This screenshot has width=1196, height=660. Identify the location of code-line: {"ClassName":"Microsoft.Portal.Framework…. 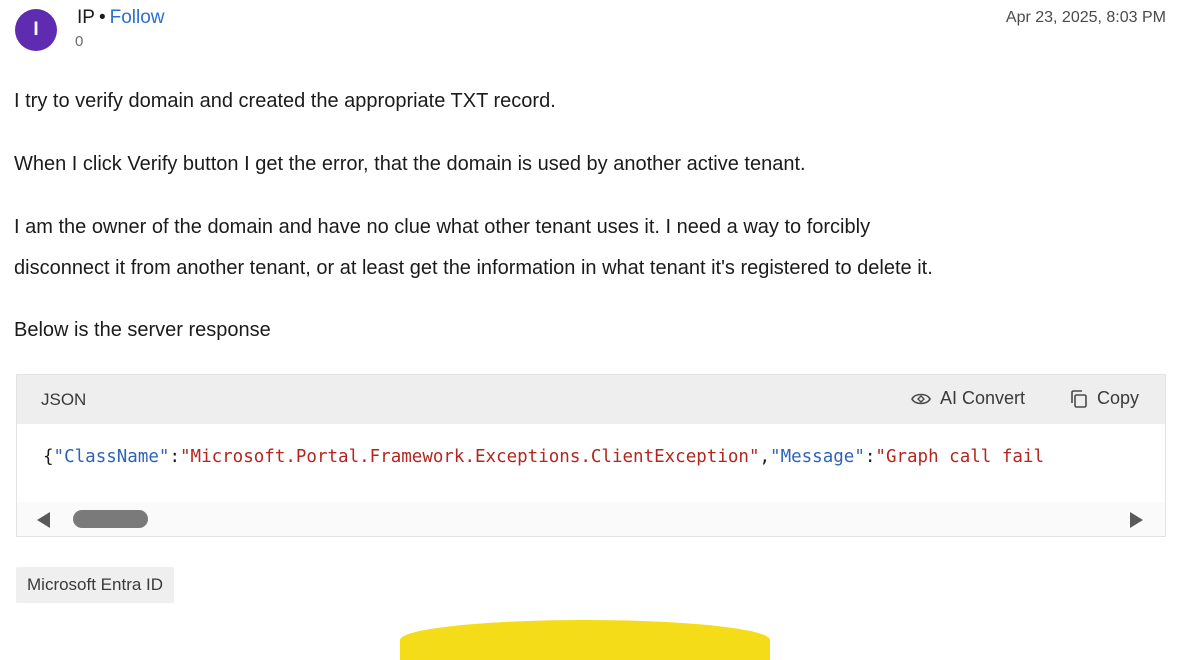
(604, 457).